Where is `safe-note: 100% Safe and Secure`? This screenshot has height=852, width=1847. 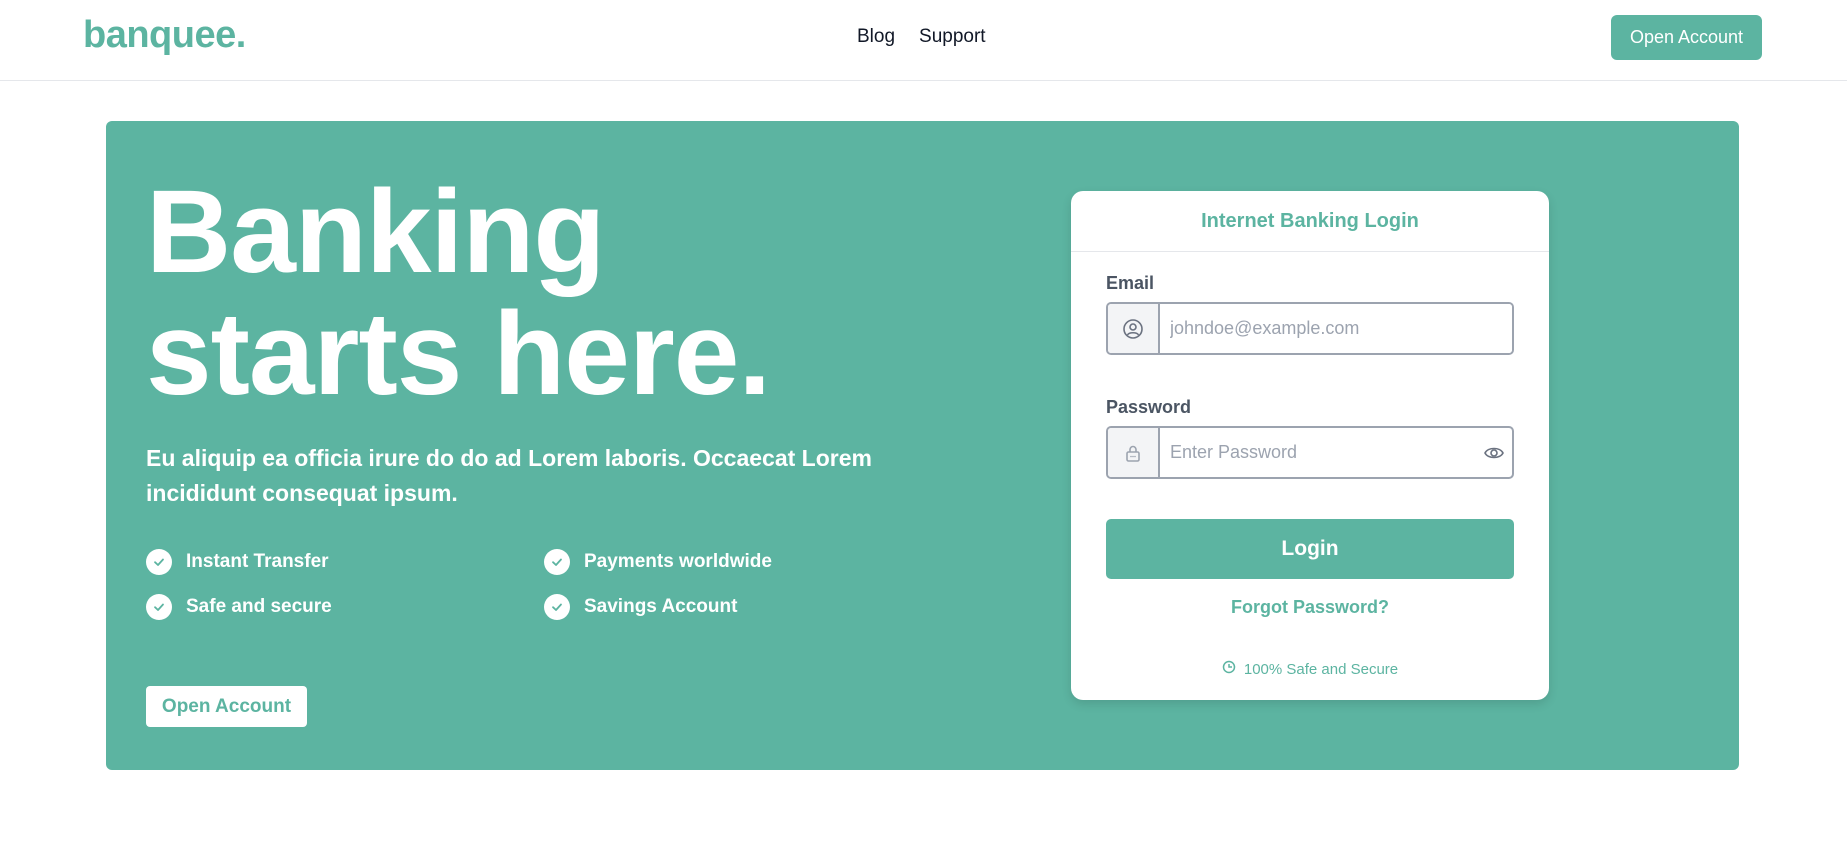 safe-note: 100% Safe and Secure is located at coordinates (1310, 669).